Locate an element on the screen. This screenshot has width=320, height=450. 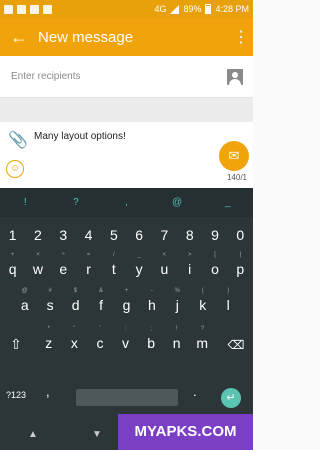
key: 7 is located at coordinates (164, 235).